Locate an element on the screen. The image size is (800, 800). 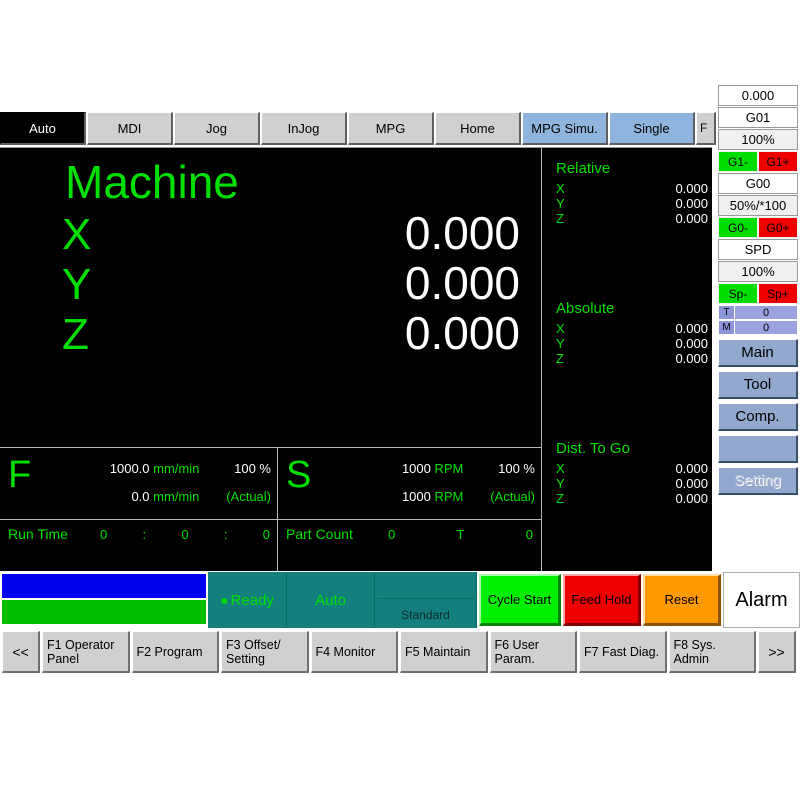
spindle-commanded-unit: RPM is located at coordinates (449, 468).